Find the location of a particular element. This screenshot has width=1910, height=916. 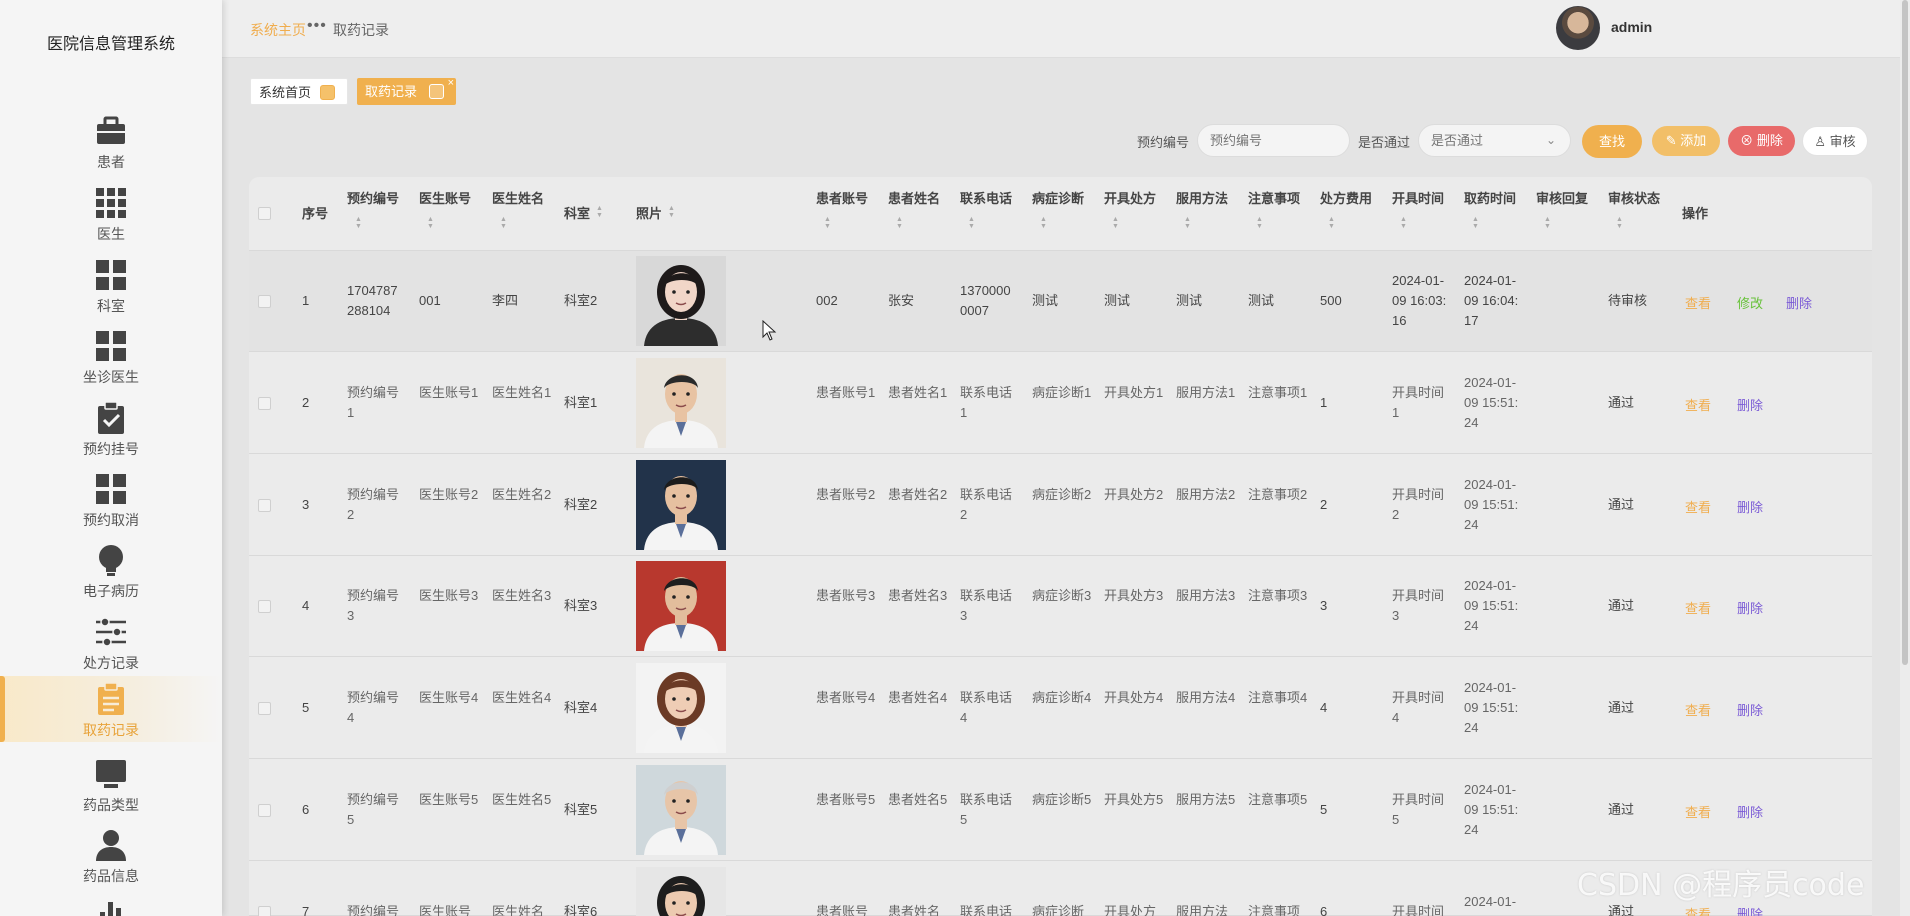

col-header-11: 服用方法 is located at coordinates (1202, 199).